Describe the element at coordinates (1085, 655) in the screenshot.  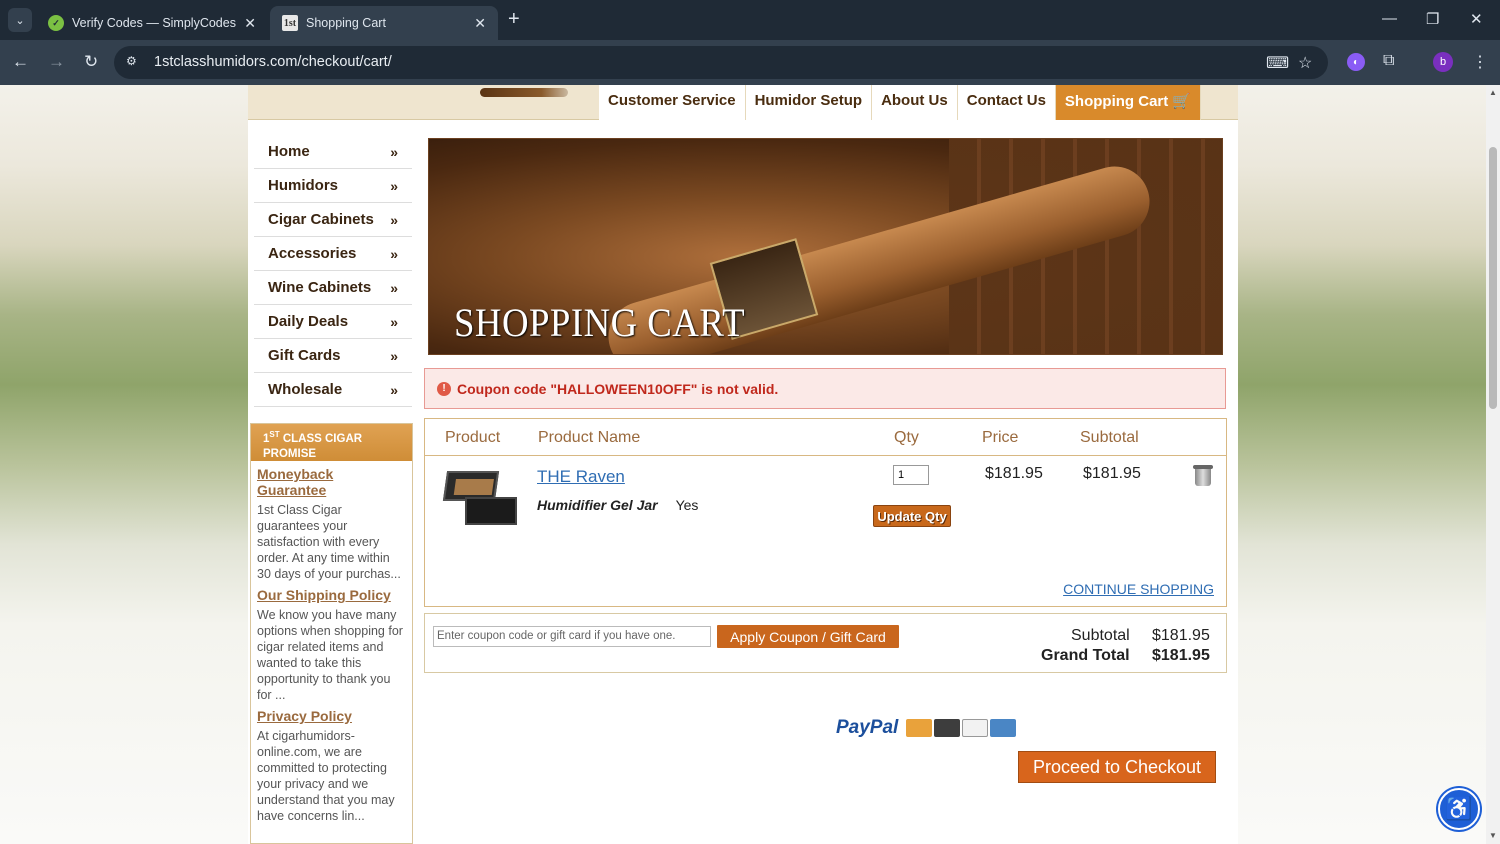
I see `grand-total-label: Grand Total` at that location.